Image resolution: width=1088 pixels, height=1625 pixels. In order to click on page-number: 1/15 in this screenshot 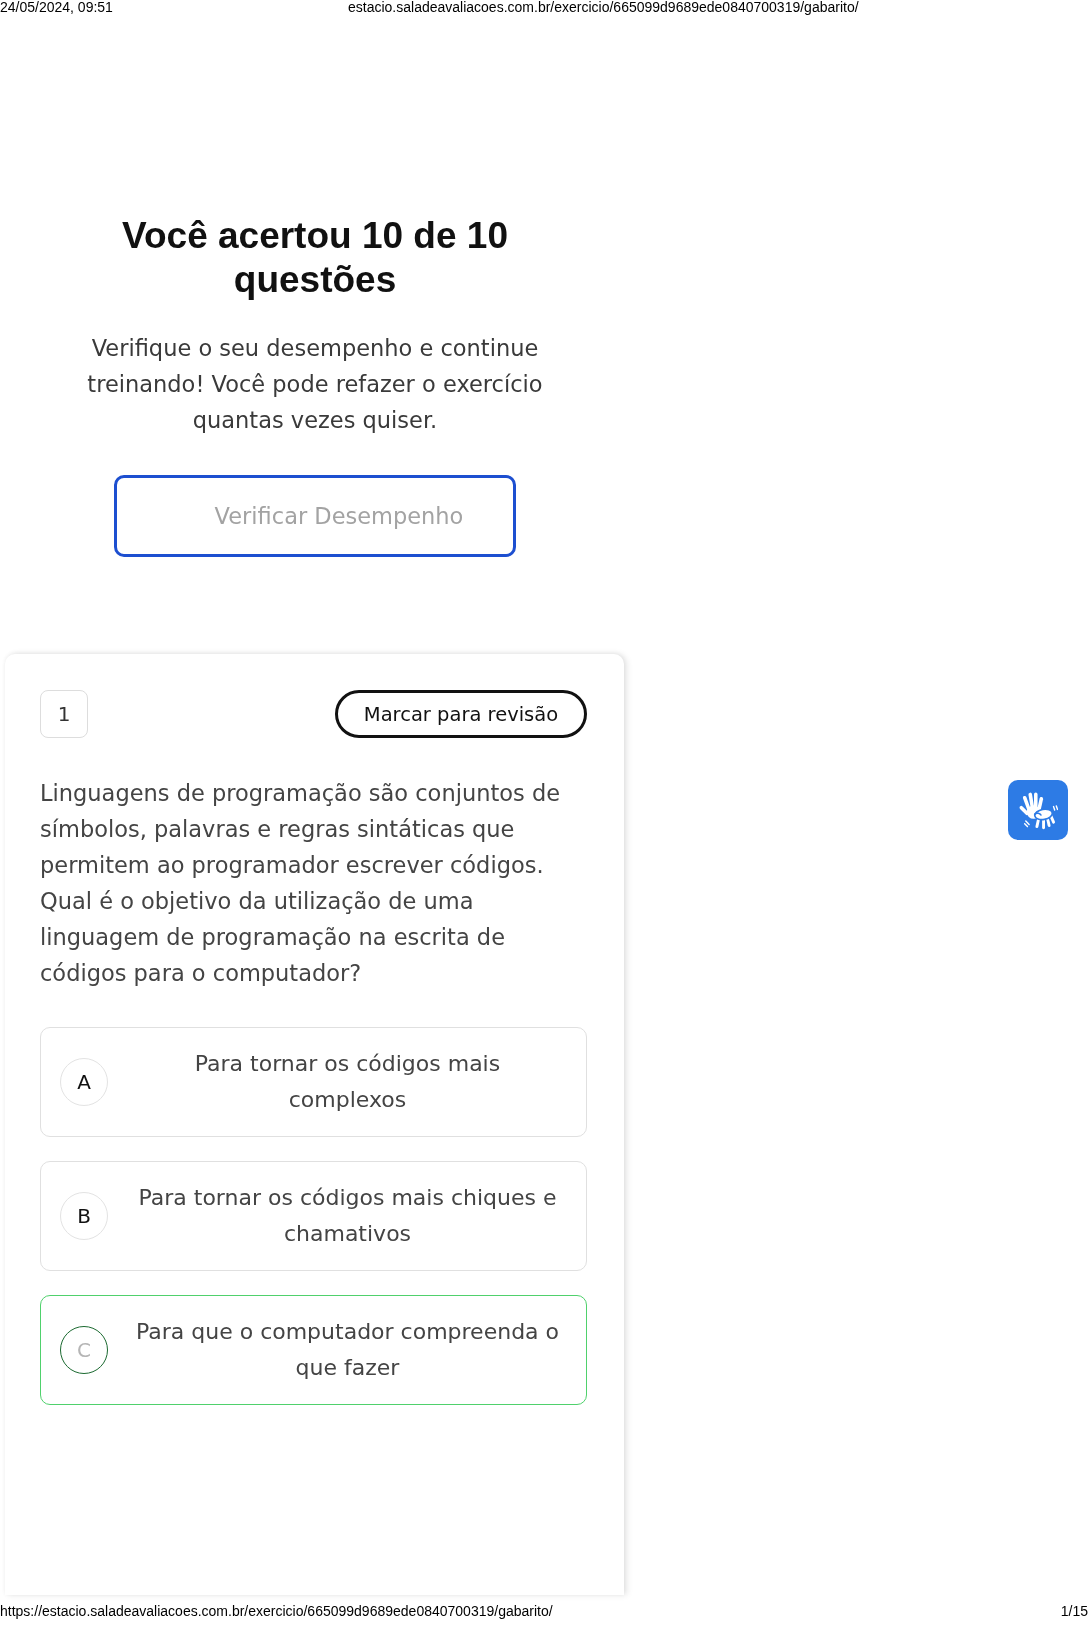, I will do `click(1074, 1611)`.